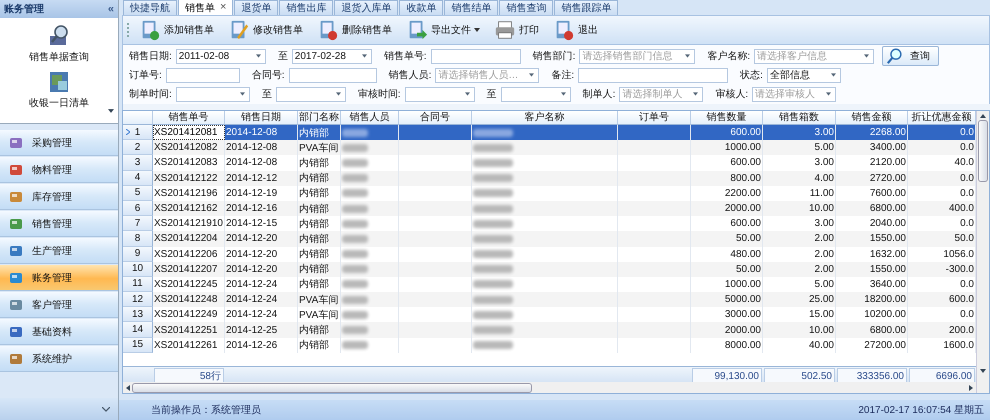 This screenshot has height=420, width=990. What do you see at coordinates (252, 254) in the screenshot?
I see `table-cell: 2014-12-20` at bounding box center [252, 254].